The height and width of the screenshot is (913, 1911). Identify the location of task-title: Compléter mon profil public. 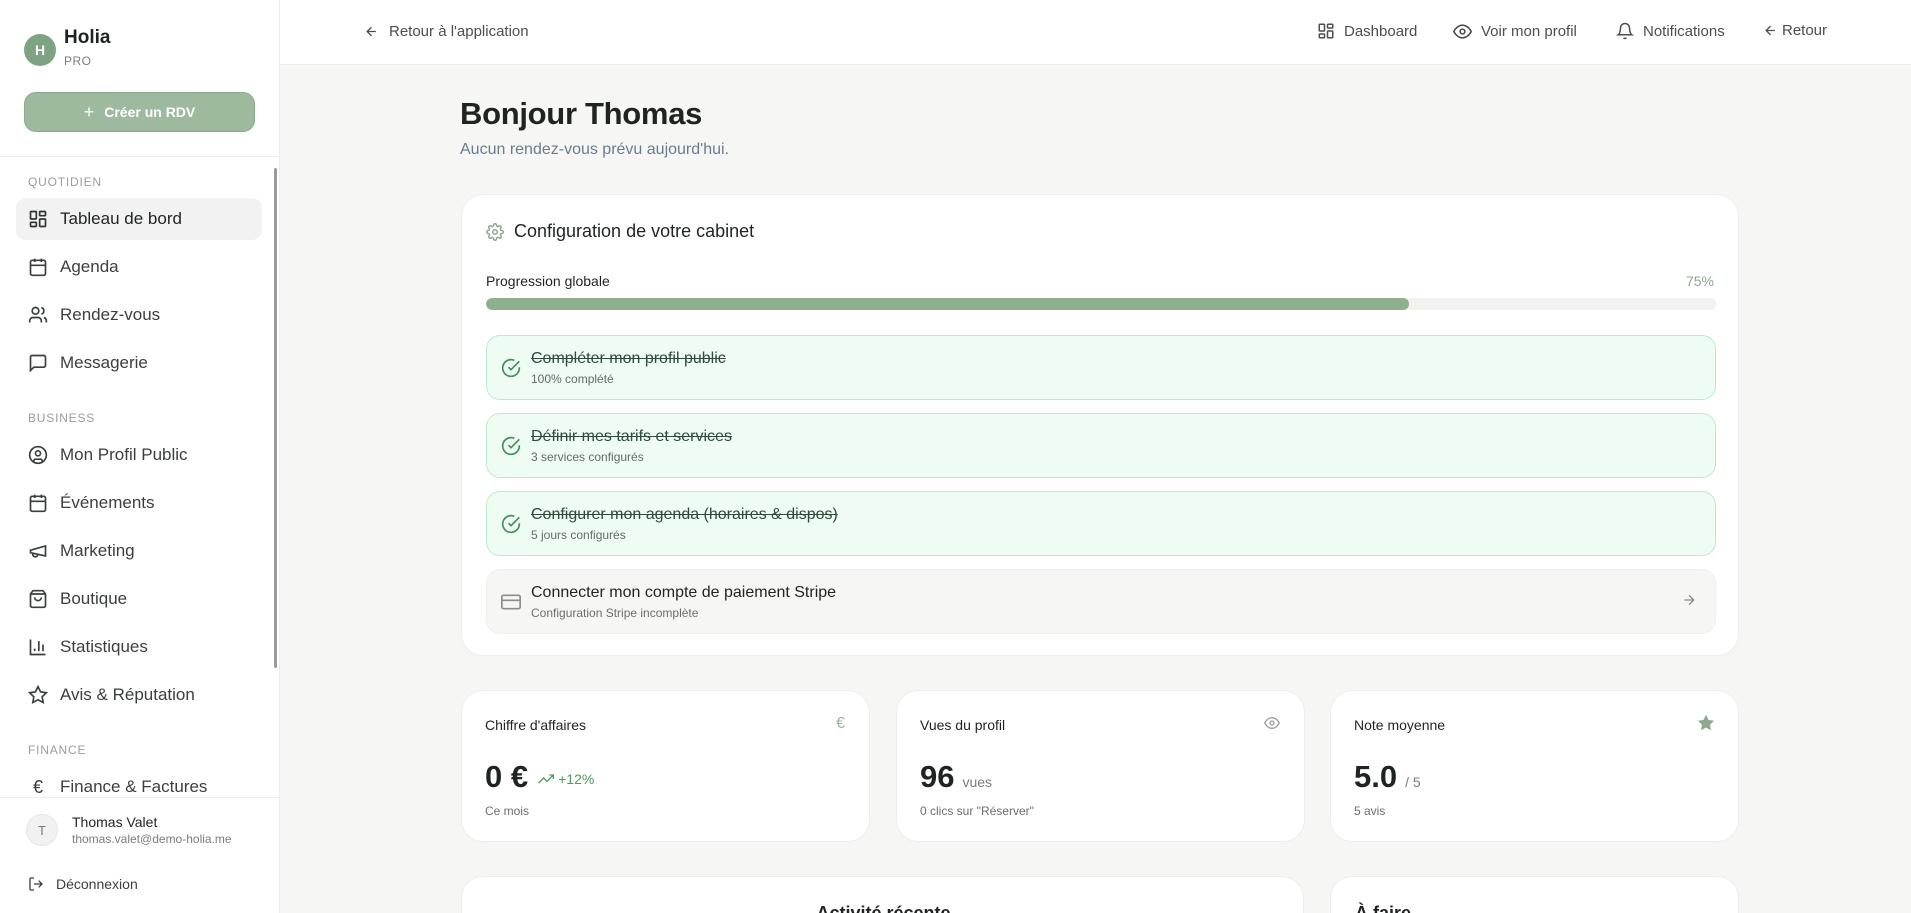
(628, 358).